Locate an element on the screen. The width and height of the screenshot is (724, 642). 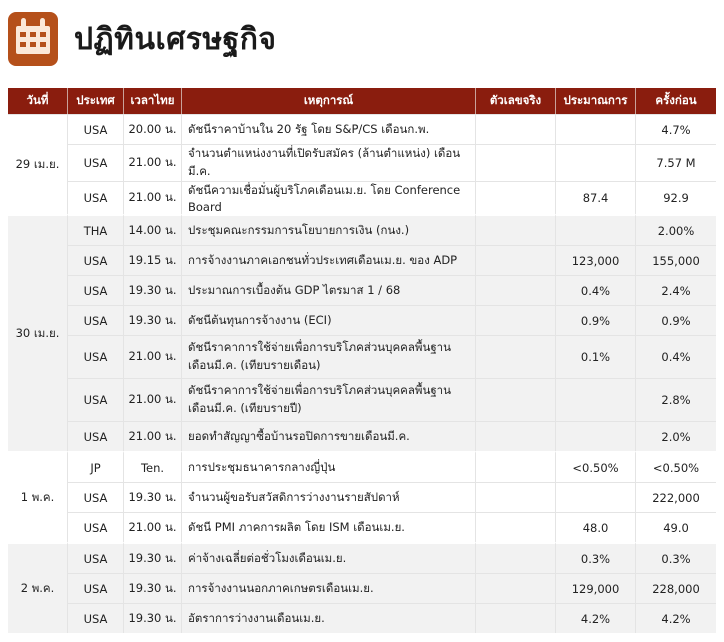
event-cell: ดัชนี PMI ภาคการผลิต โดย ISM เดือนเม.ย. is located at coordinates (329, 527).